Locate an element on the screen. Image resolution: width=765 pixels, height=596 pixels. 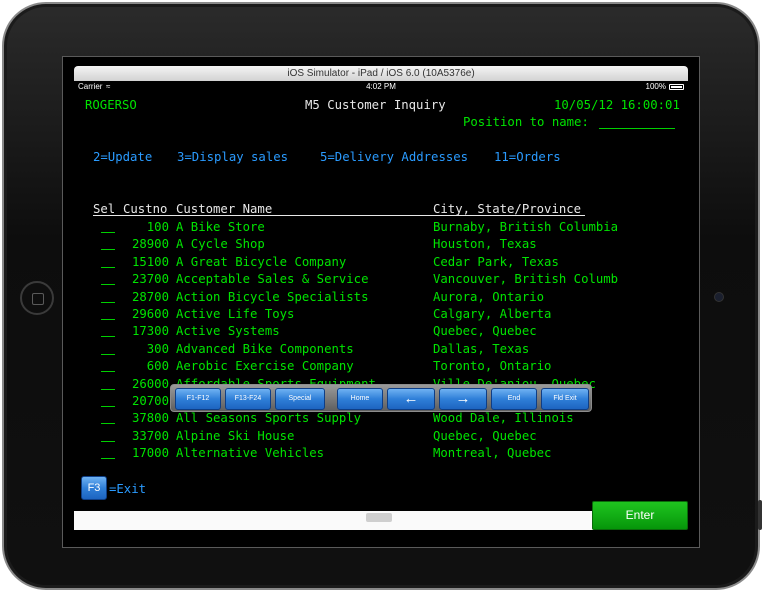
screen-datetime: 10/05/12 16:00:01 is located at coordinates (617, 105).